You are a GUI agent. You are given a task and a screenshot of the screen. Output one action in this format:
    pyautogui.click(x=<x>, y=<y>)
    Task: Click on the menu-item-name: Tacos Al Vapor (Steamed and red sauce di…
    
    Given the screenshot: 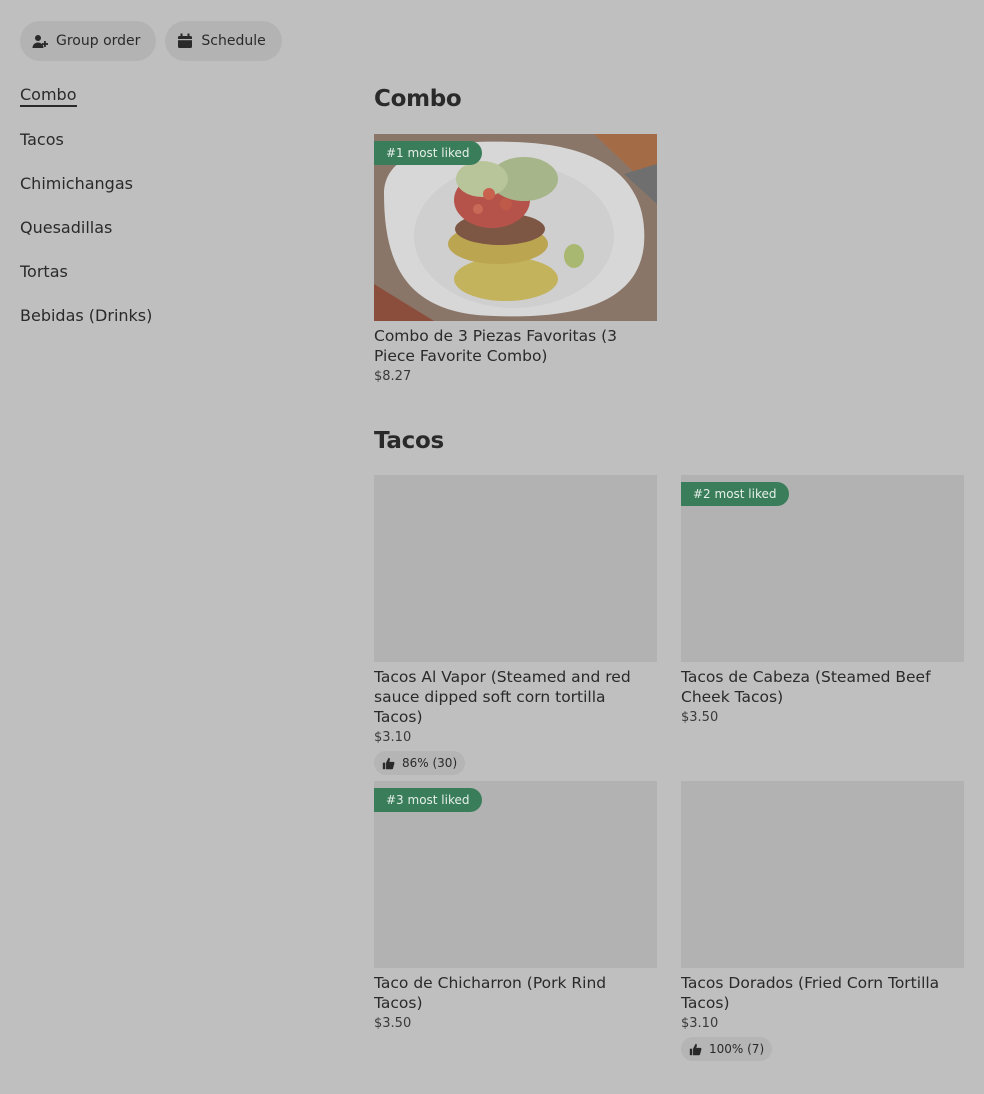 What is the action you would take?
    pyautogui.click(x=502, y=697)
    